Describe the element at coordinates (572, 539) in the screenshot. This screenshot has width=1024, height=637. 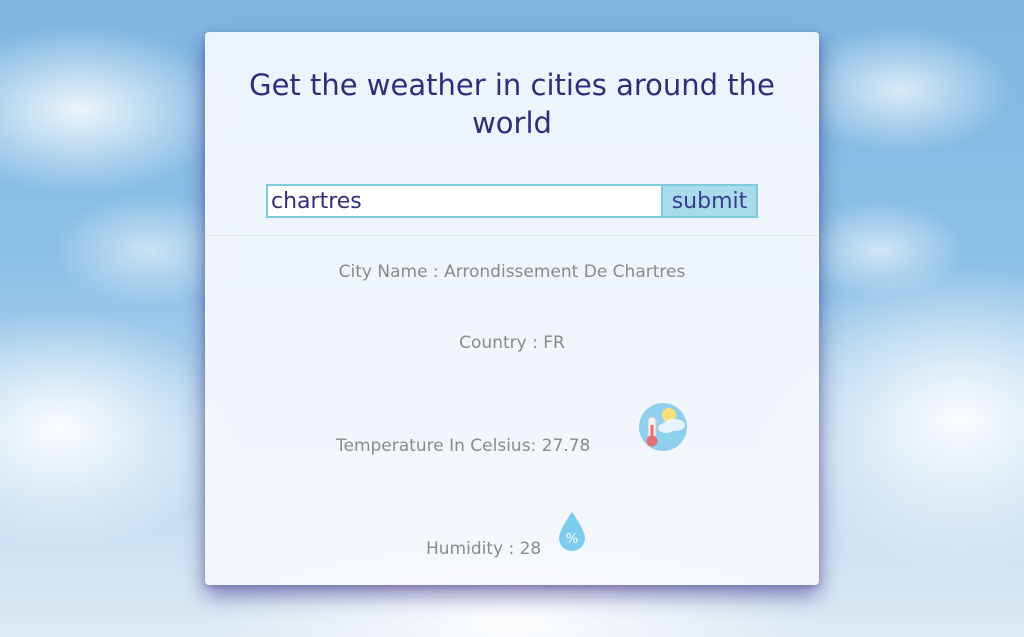
I see `humidity-percent-symbol: %` at that location.